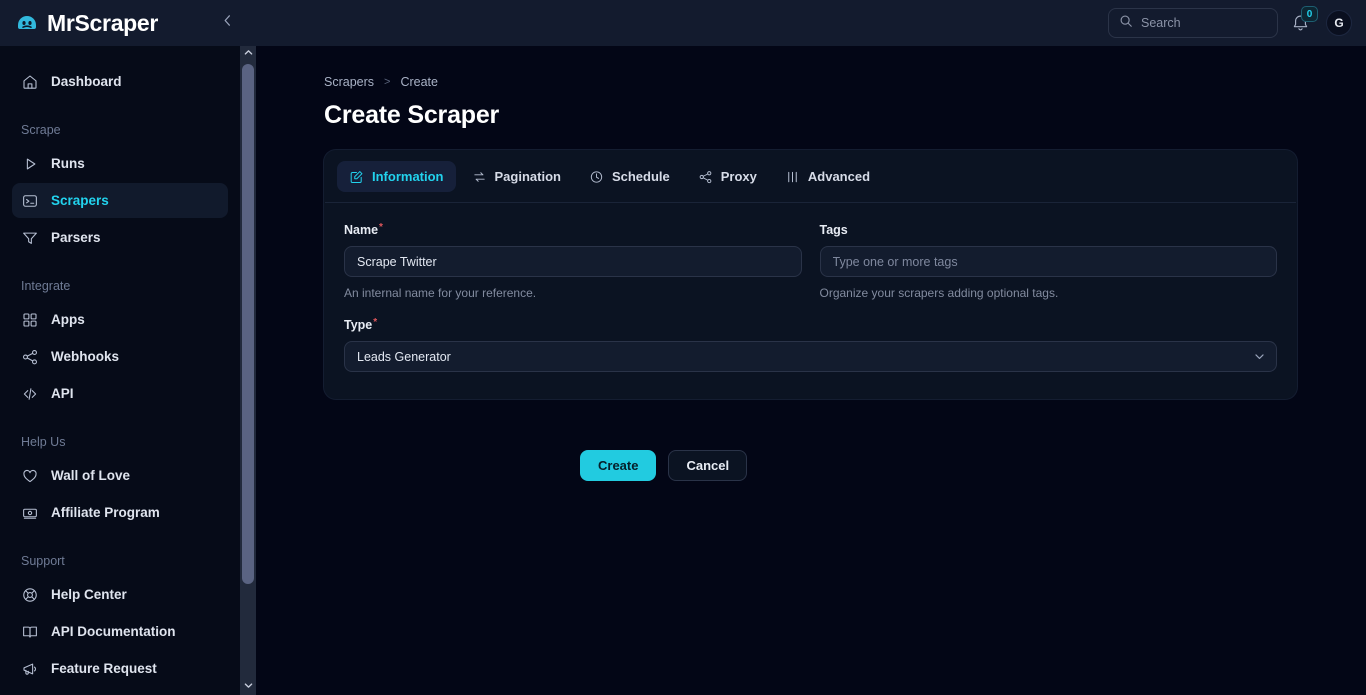 The width and height of the screenshot is (1366, 695). I want to click on sidebar-section-label: Scrape, so click(41, 130).